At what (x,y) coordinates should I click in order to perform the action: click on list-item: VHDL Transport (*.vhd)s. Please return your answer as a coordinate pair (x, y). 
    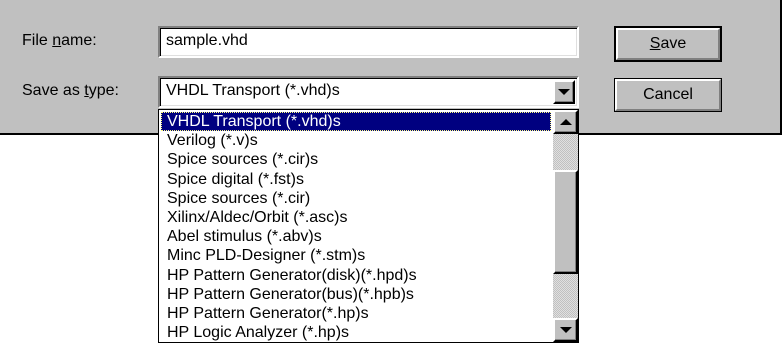
    Looking at the image, I should click on (356, 122).